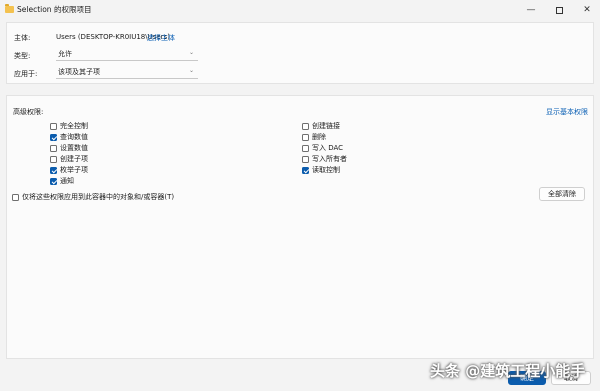 This screenshot has width=600, height=391. What do you see at coordinates (562, 194) in the screenshot?
I see `clear-all-button: 全部清除` at bounding box center [562, 194].